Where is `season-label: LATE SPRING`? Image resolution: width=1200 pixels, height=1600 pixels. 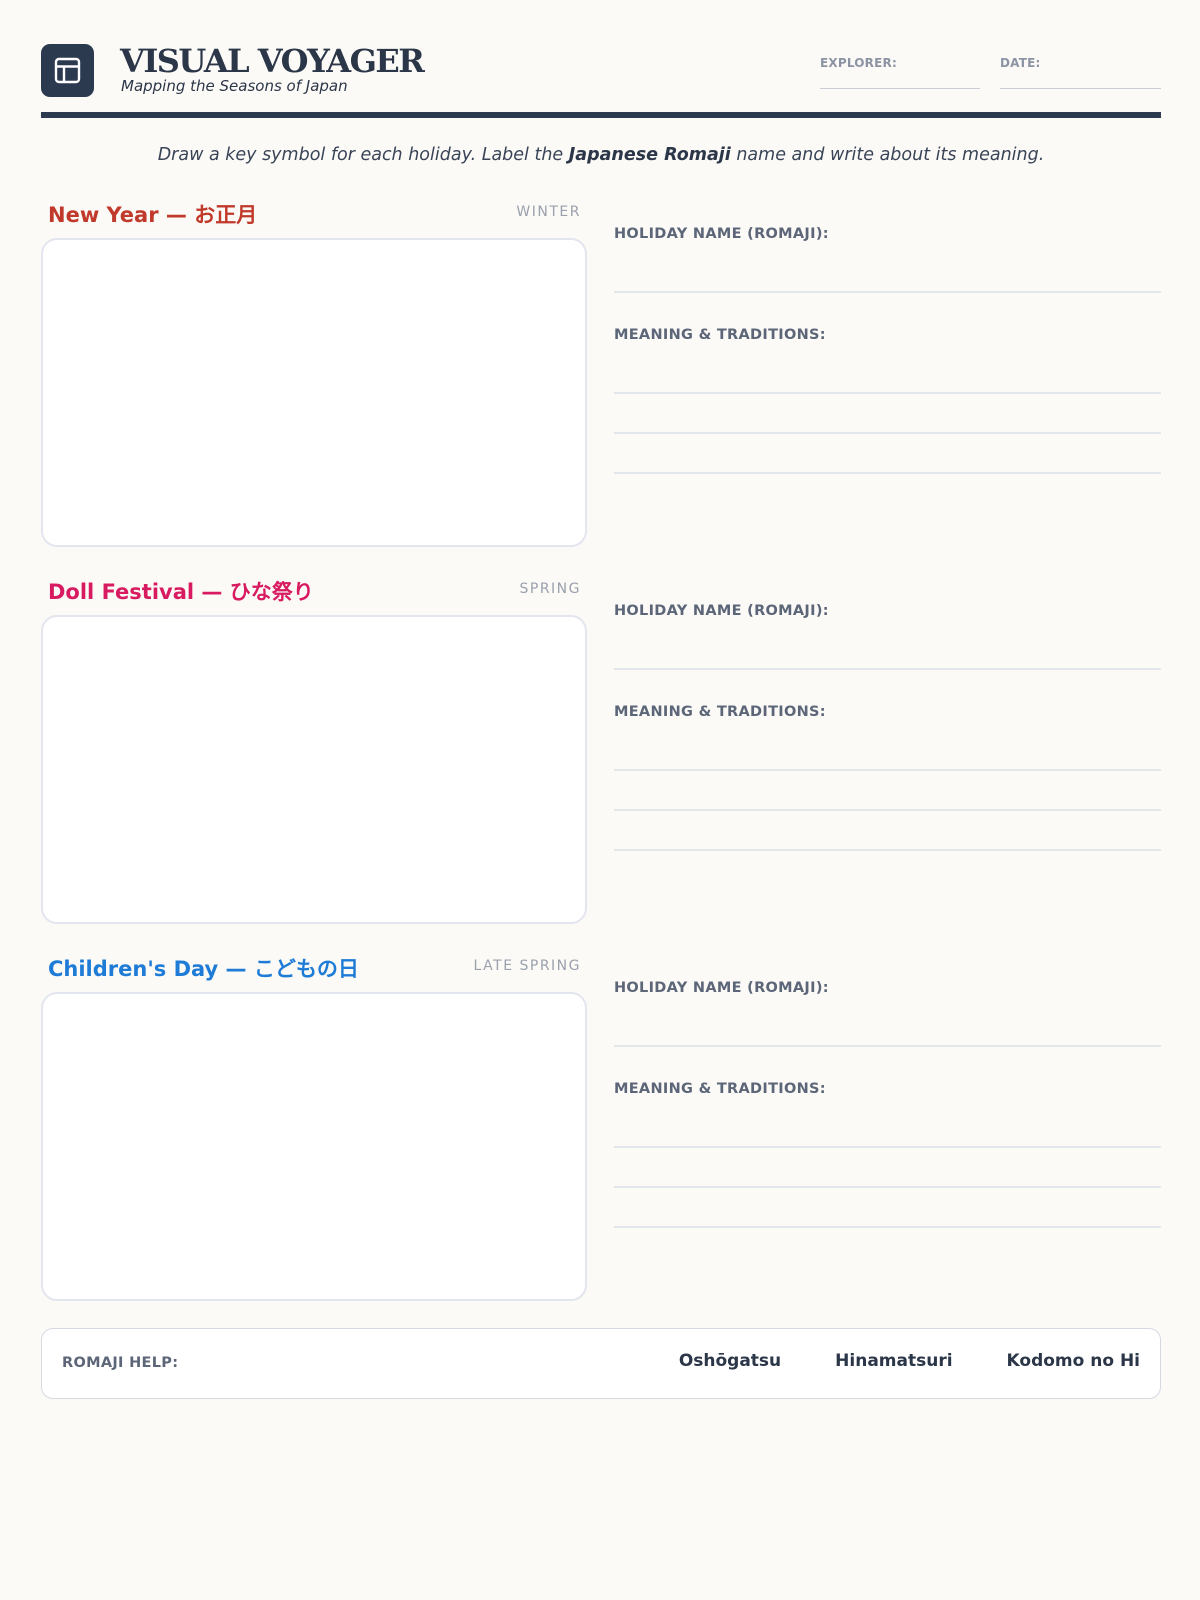 season-label: LATE SPRING is located at coordinates (527, 966).